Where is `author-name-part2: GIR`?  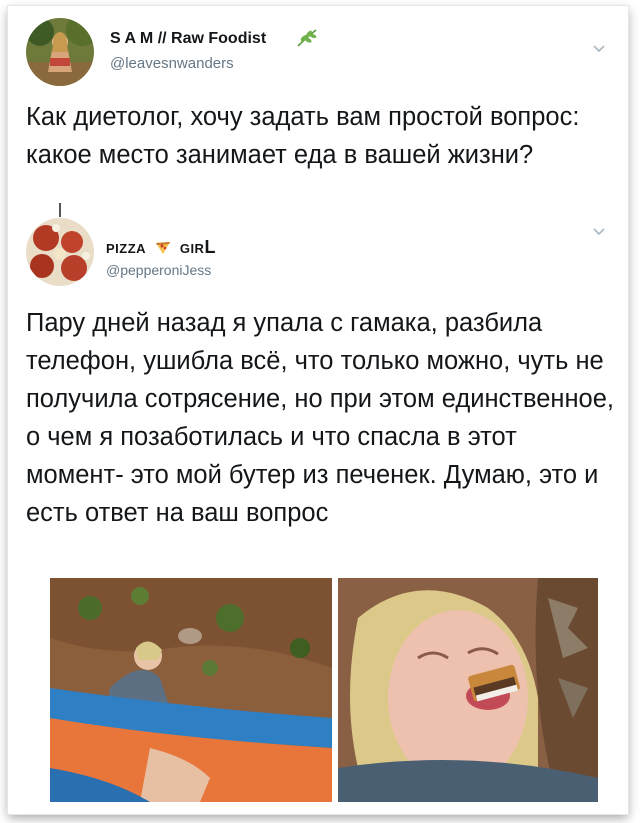
author-name-part2: GIR is located at coordinates (192, 248).